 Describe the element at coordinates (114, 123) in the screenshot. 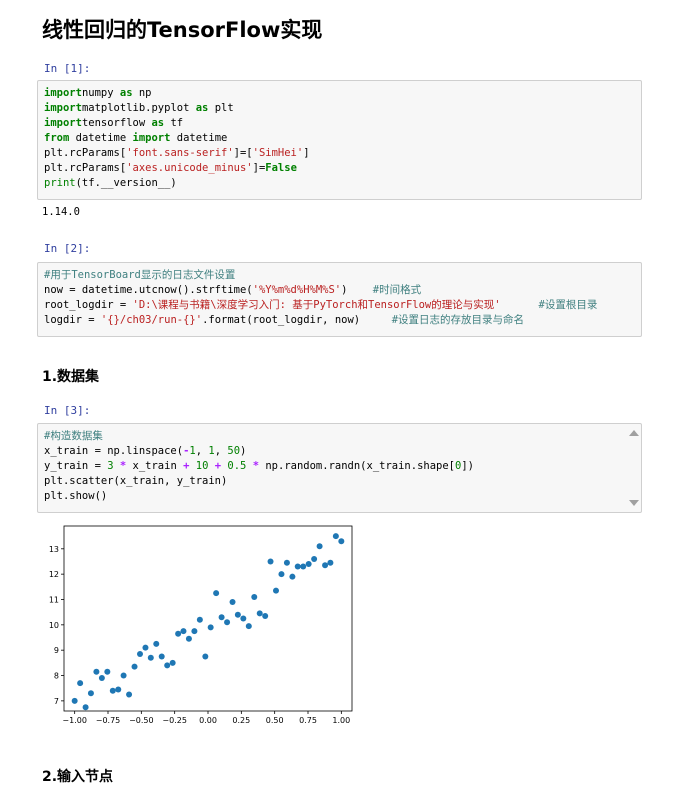

I see `code-line: importtensorflow as tf` at that location.